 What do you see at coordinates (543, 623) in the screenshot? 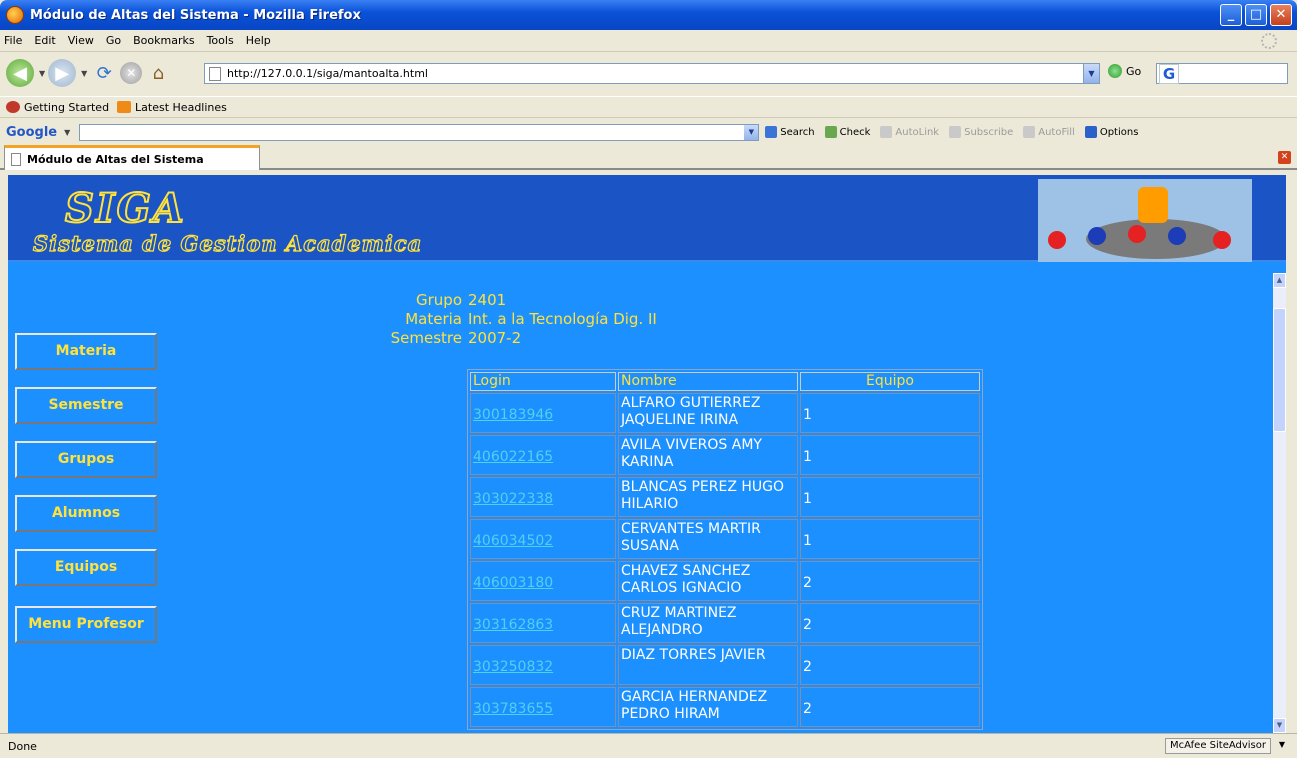
I see `login-link: 303162863` at bounding box center [543, 623].